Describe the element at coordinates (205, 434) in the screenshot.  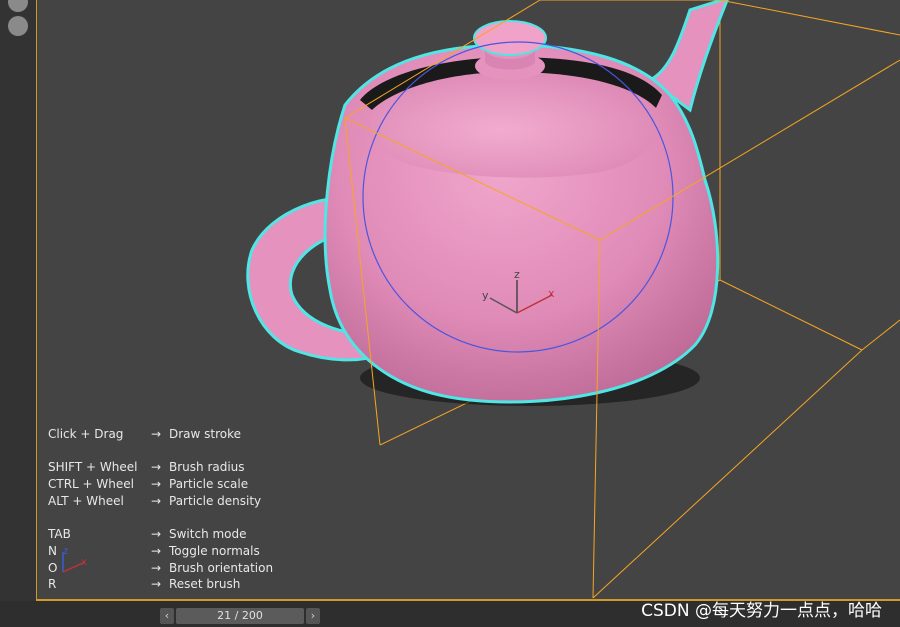
I see `hotkey-description: Draw stroke` at that location.